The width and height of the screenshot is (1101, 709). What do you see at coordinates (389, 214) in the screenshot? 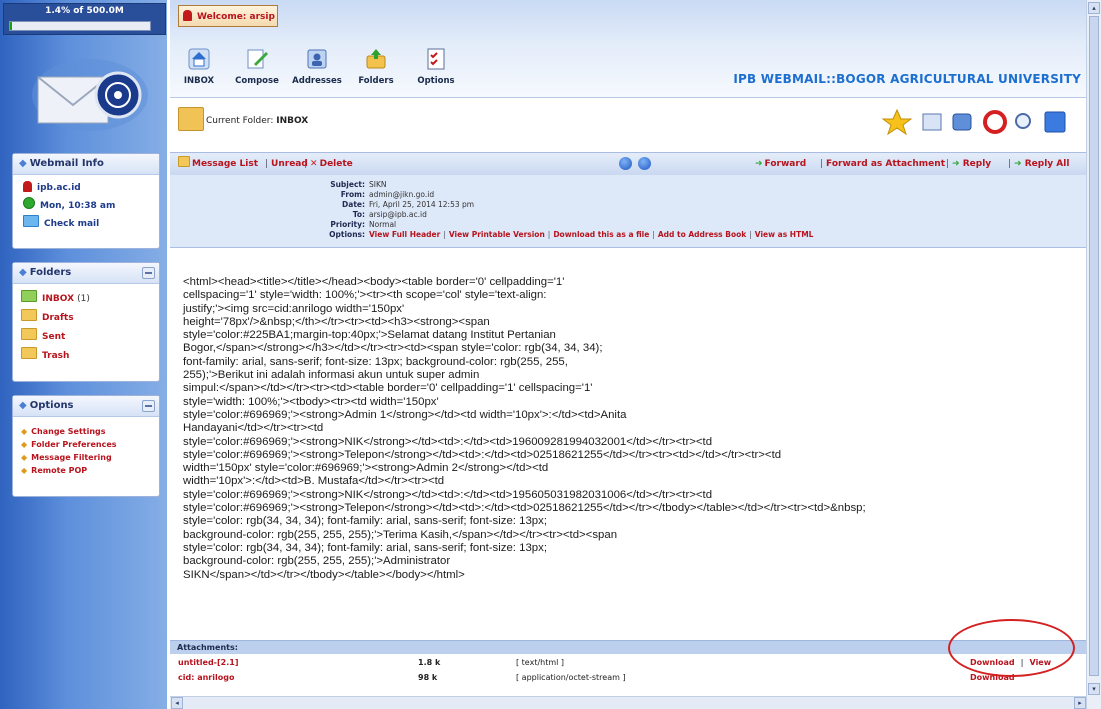
I see `to-row: To: arsip@ipb.ac.id` at bounding box center [389, 214].